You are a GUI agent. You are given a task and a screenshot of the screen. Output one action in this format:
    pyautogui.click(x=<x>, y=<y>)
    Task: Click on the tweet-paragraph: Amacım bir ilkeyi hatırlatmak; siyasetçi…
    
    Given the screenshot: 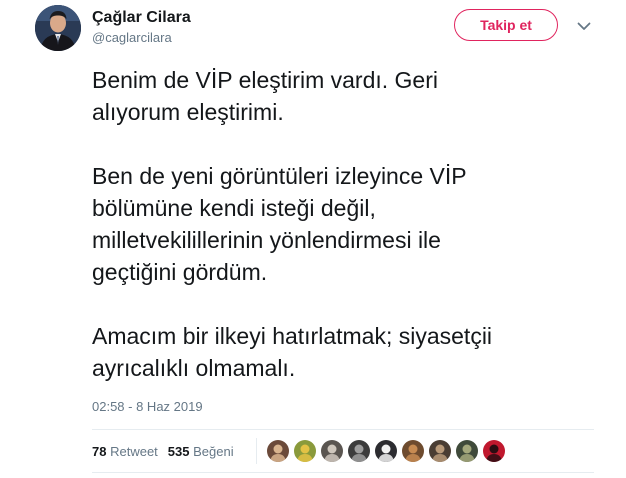 What is the action you would take?
    pyautogui.click(x=292, y=352)
    